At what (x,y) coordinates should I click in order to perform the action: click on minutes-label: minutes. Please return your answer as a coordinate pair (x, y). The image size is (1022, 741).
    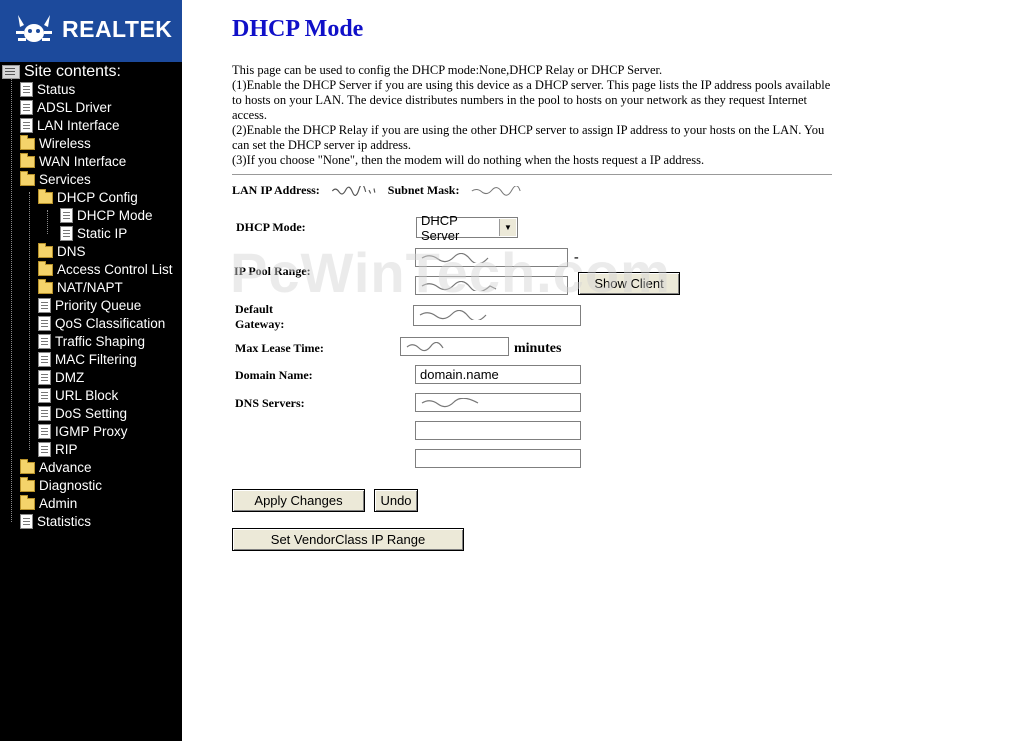
    Looking at the image, I should click on (538, 348).